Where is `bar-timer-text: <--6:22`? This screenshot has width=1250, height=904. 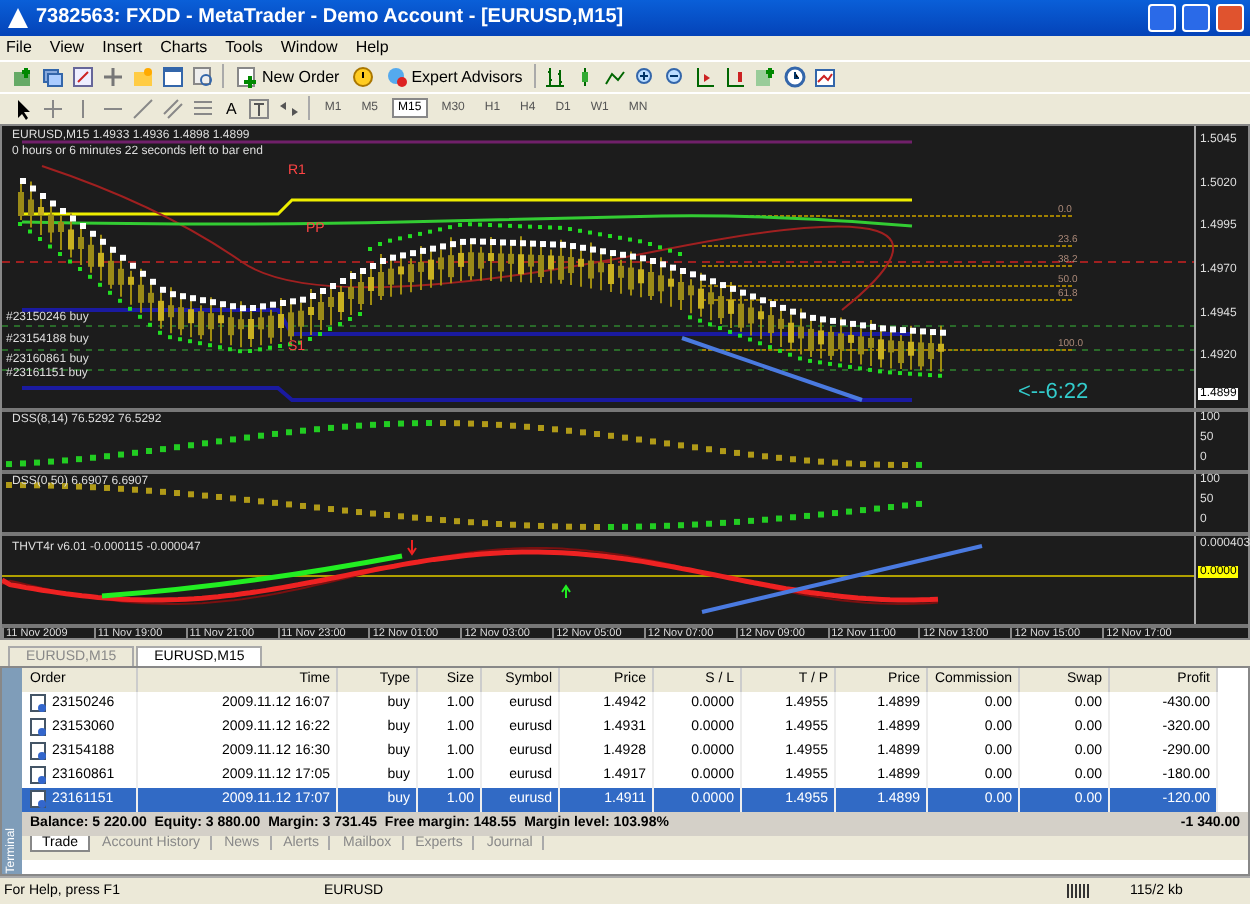
bar-timer-text: <--6:22 is located at coordinates (1053, 391).